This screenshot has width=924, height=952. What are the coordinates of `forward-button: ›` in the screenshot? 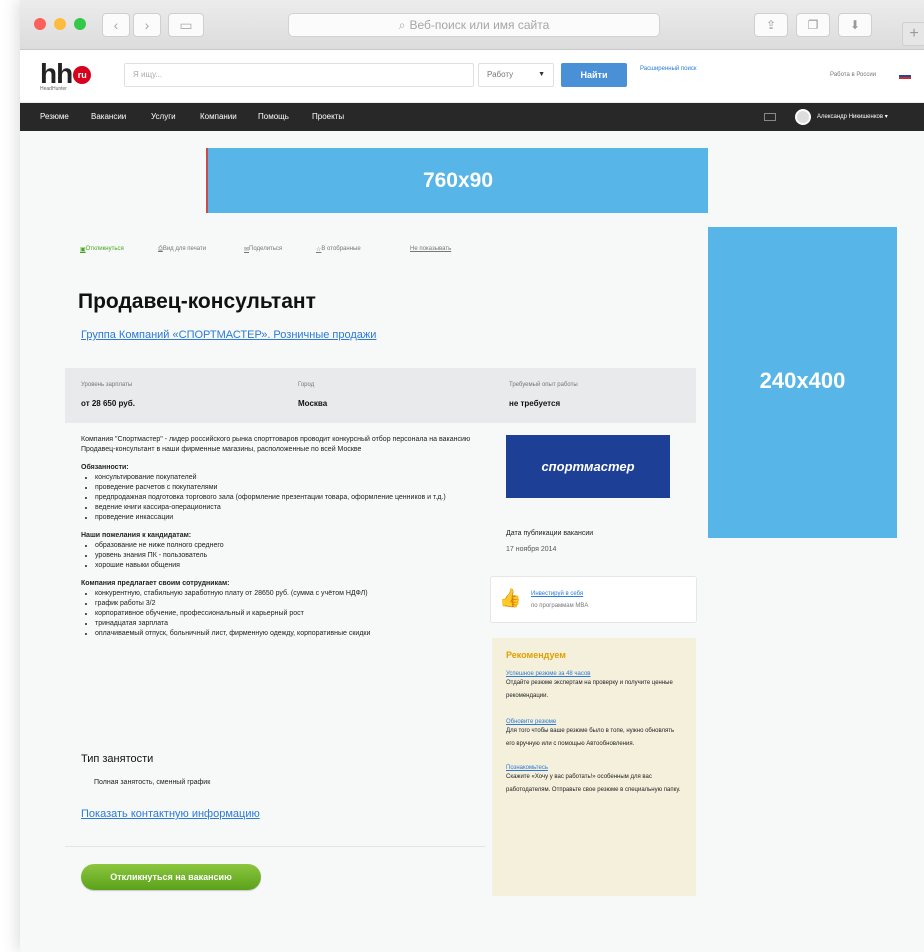 It's located at (147, 25).